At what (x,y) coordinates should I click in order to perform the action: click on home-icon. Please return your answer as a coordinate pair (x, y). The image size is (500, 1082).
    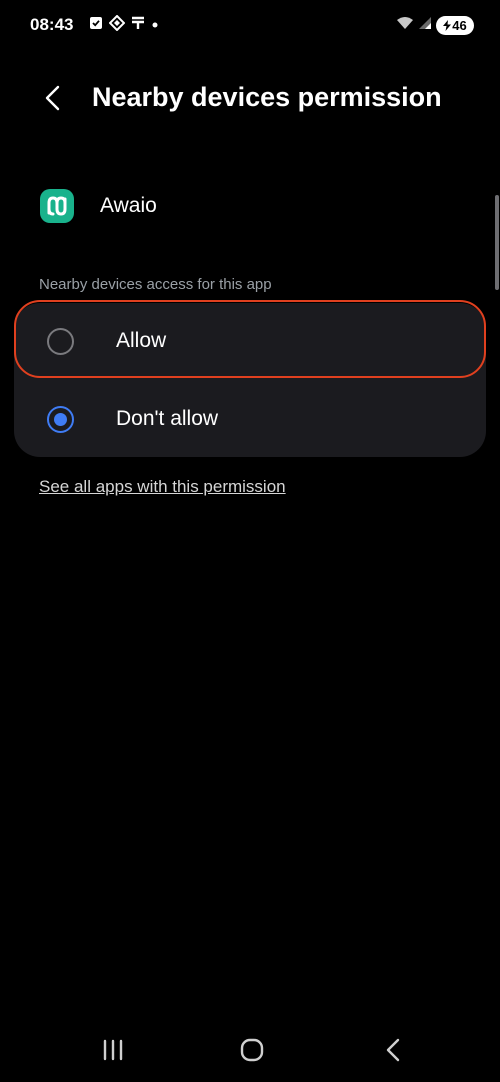
    Looking at the image, I should click on (252, 1050).